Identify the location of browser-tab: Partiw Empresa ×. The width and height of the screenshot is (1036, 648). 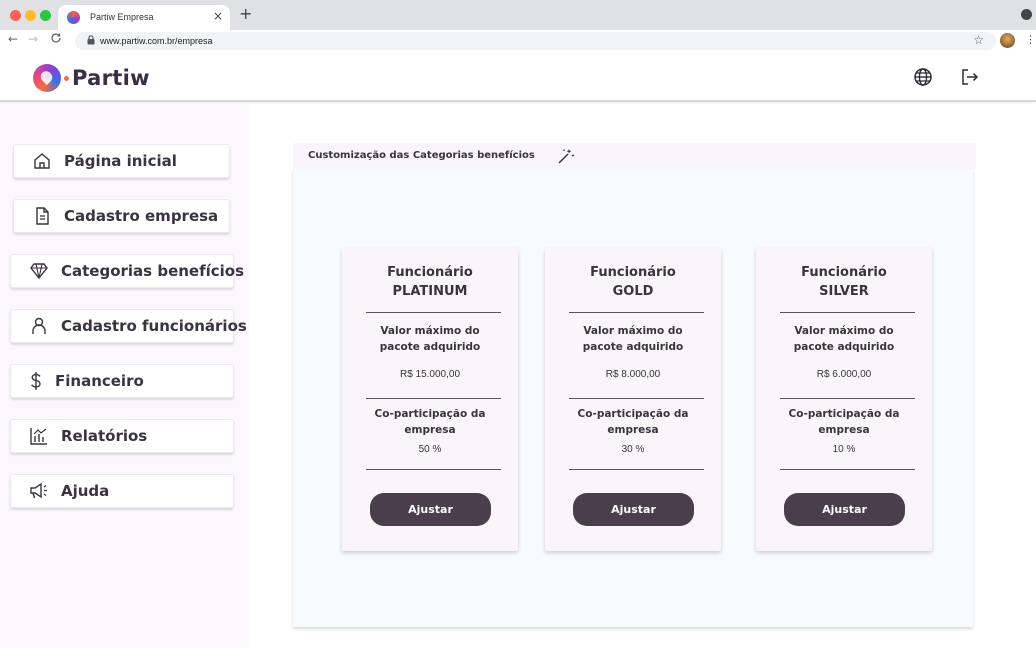
(144, 17).